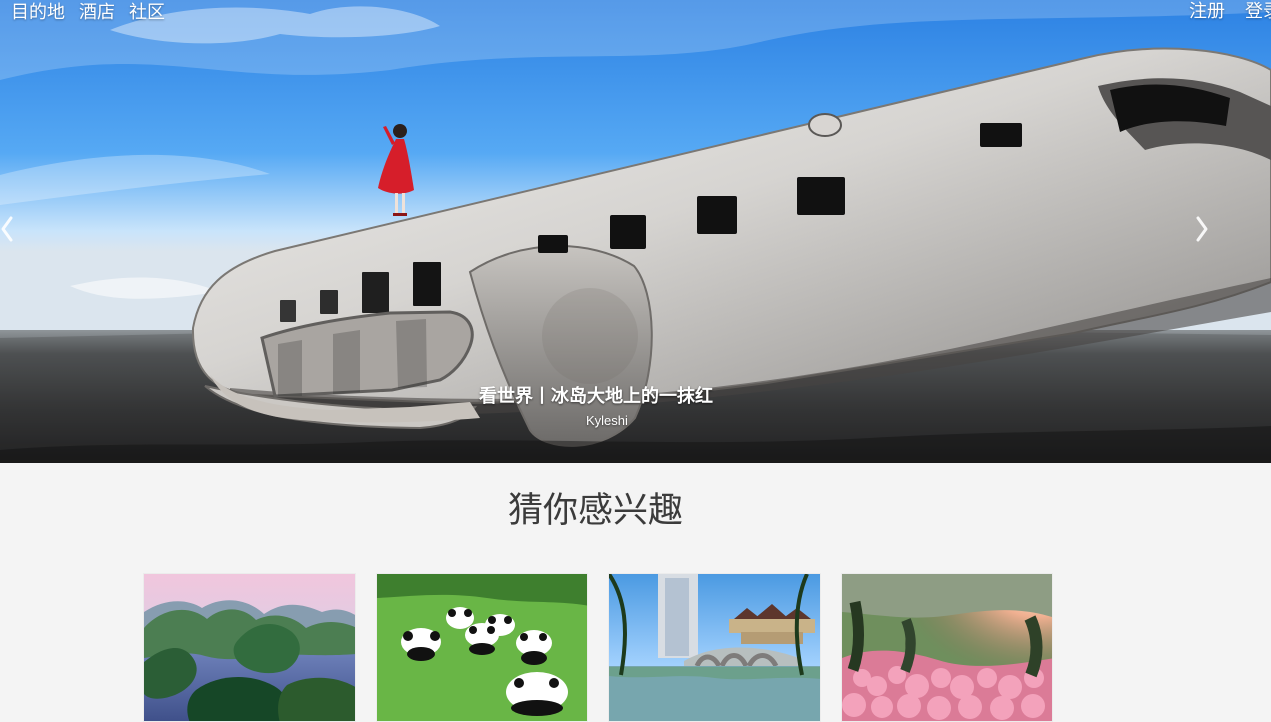 This screenshot has width=1271, height=722. I want to click on register-link: 注册, so click(1207, 12).